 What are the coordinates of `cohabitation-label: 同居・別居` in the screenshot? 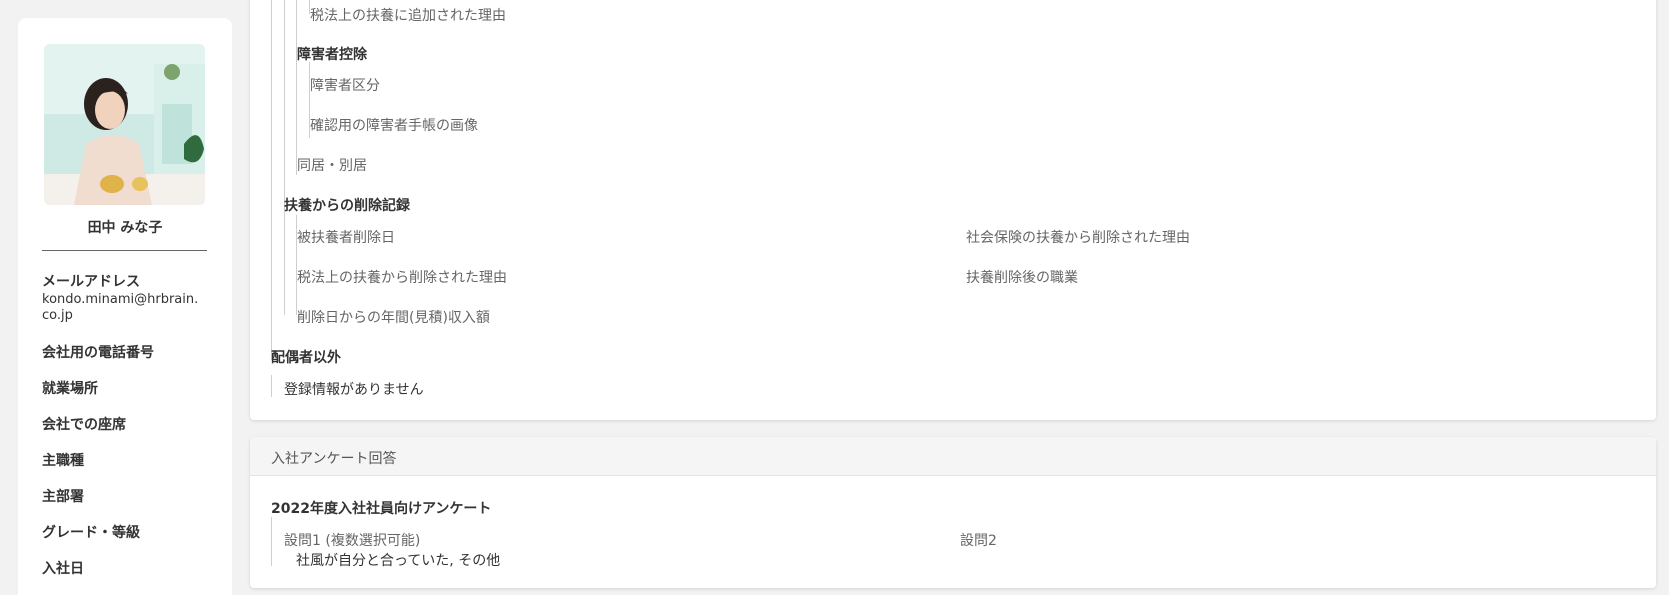 It's located at (332, 166).